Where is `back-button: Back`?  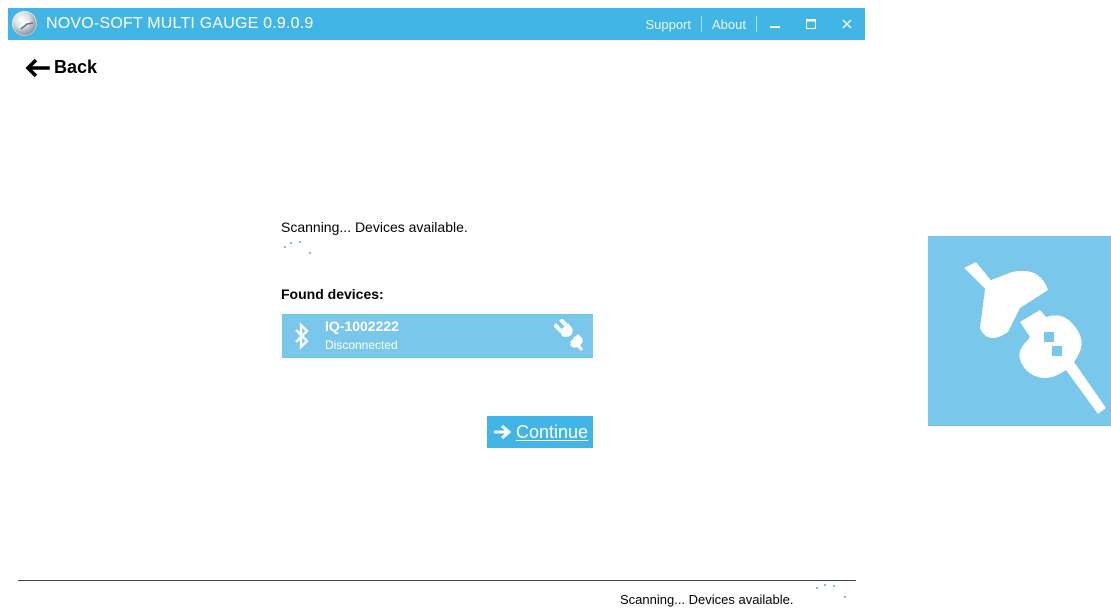
back-button: Back is located at coordinates (60, 67).